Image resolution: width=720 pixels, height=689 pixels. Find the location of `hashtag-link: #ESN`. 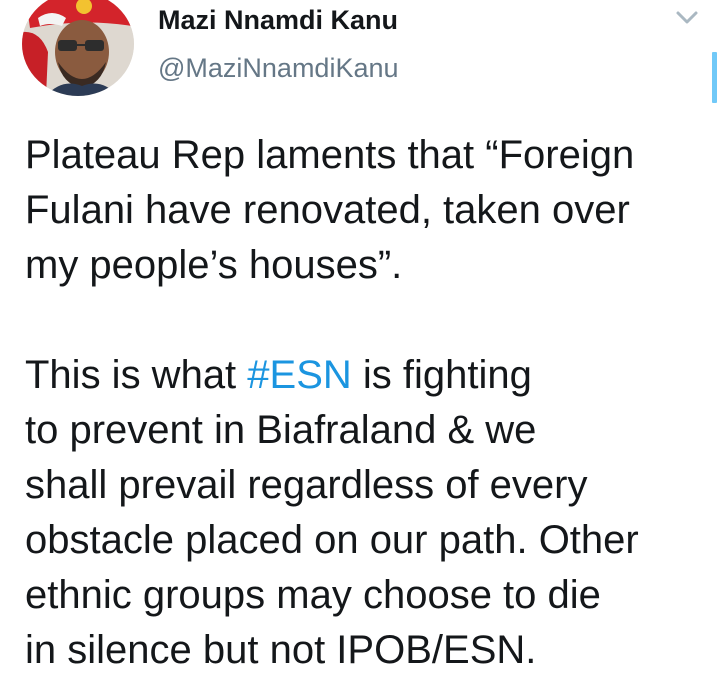

hashtag-link: #ESN is located at coordinates (299, 375).